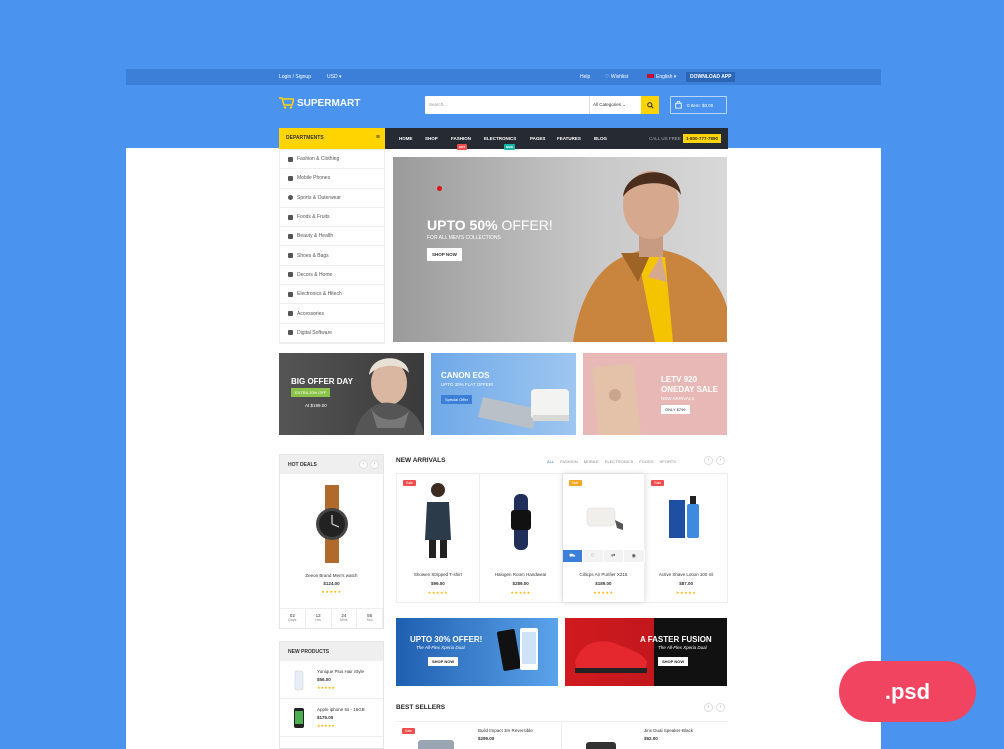 This screenshot has height=749, width=1004. What do you see at coordinates (569, 461) in the screenshot?
I see `tab-fashion: FASHION` at bounding box center [569, 461].